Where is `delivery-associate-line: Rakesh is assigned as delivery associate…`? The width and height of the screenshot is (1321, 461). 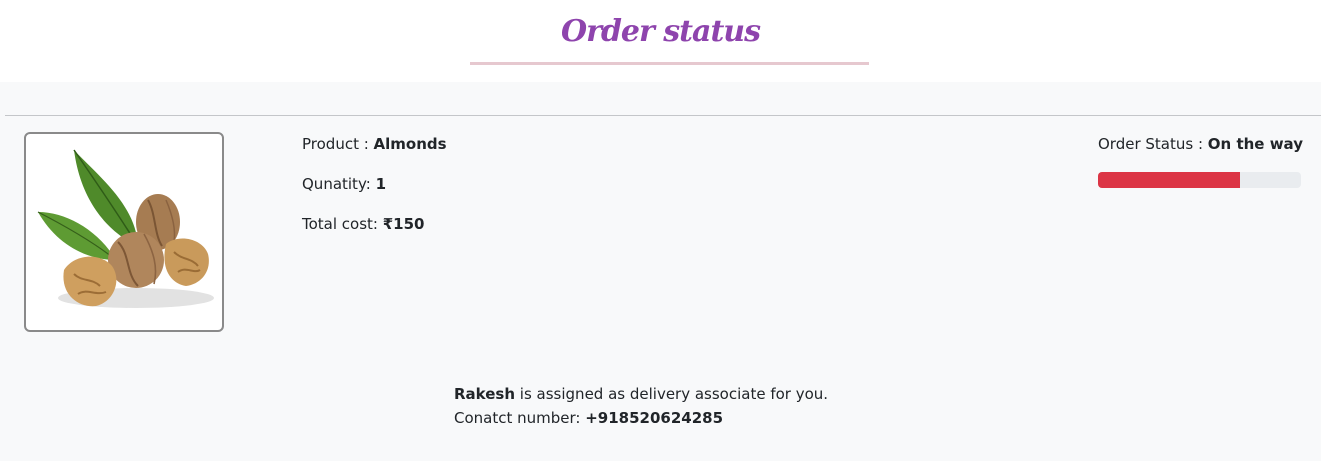 delivery-associate-line: Rakesh is assigned as delivery associate… is located at coordinates (641, 394).